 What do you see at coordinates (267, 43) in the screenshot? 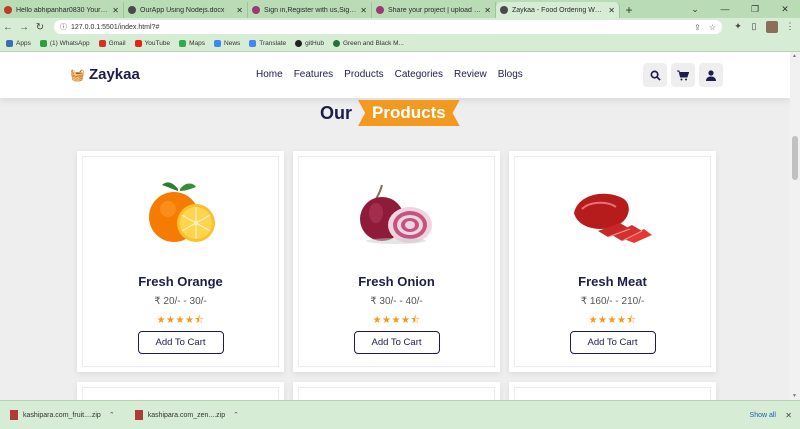
I see `bookmark-translate: Translate` at bounding box center [267, 43].